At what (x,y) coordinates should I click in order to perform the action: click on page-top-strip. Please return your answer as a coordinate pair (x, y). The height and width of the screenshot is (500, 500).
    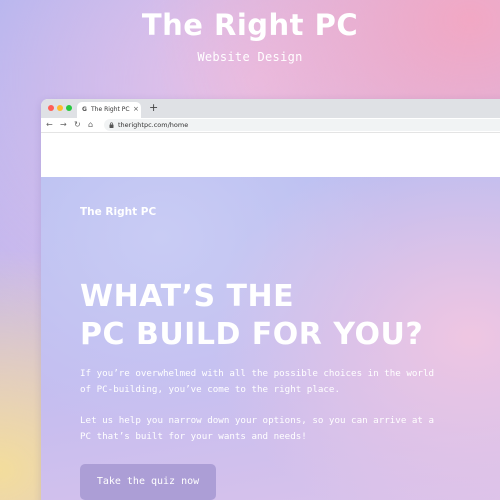
    Looking at the image, I should click on (270, 155).